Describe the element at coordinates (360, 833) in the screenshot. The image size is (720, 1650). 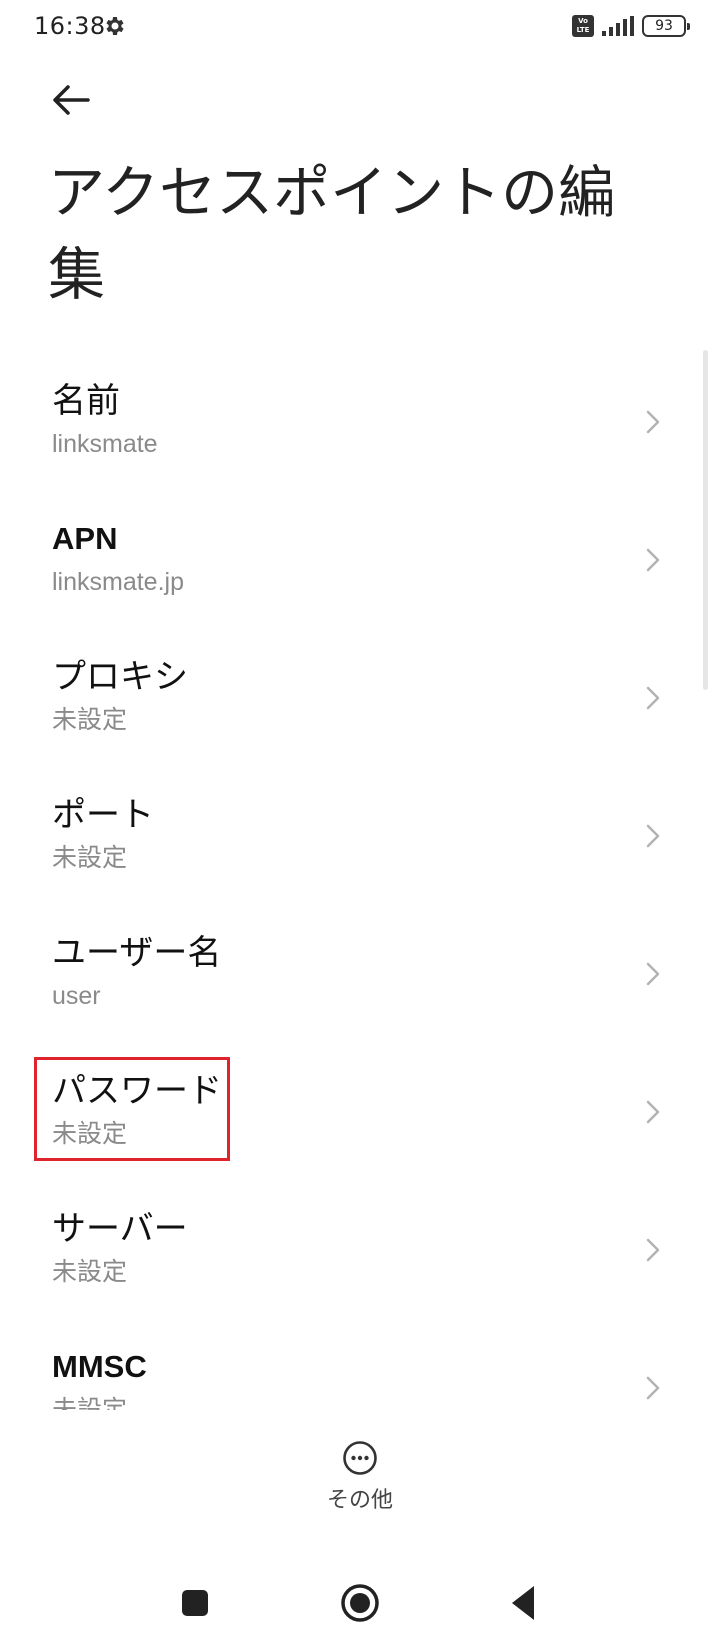
I see `setting-item-port: ポート 未設定` at that location.